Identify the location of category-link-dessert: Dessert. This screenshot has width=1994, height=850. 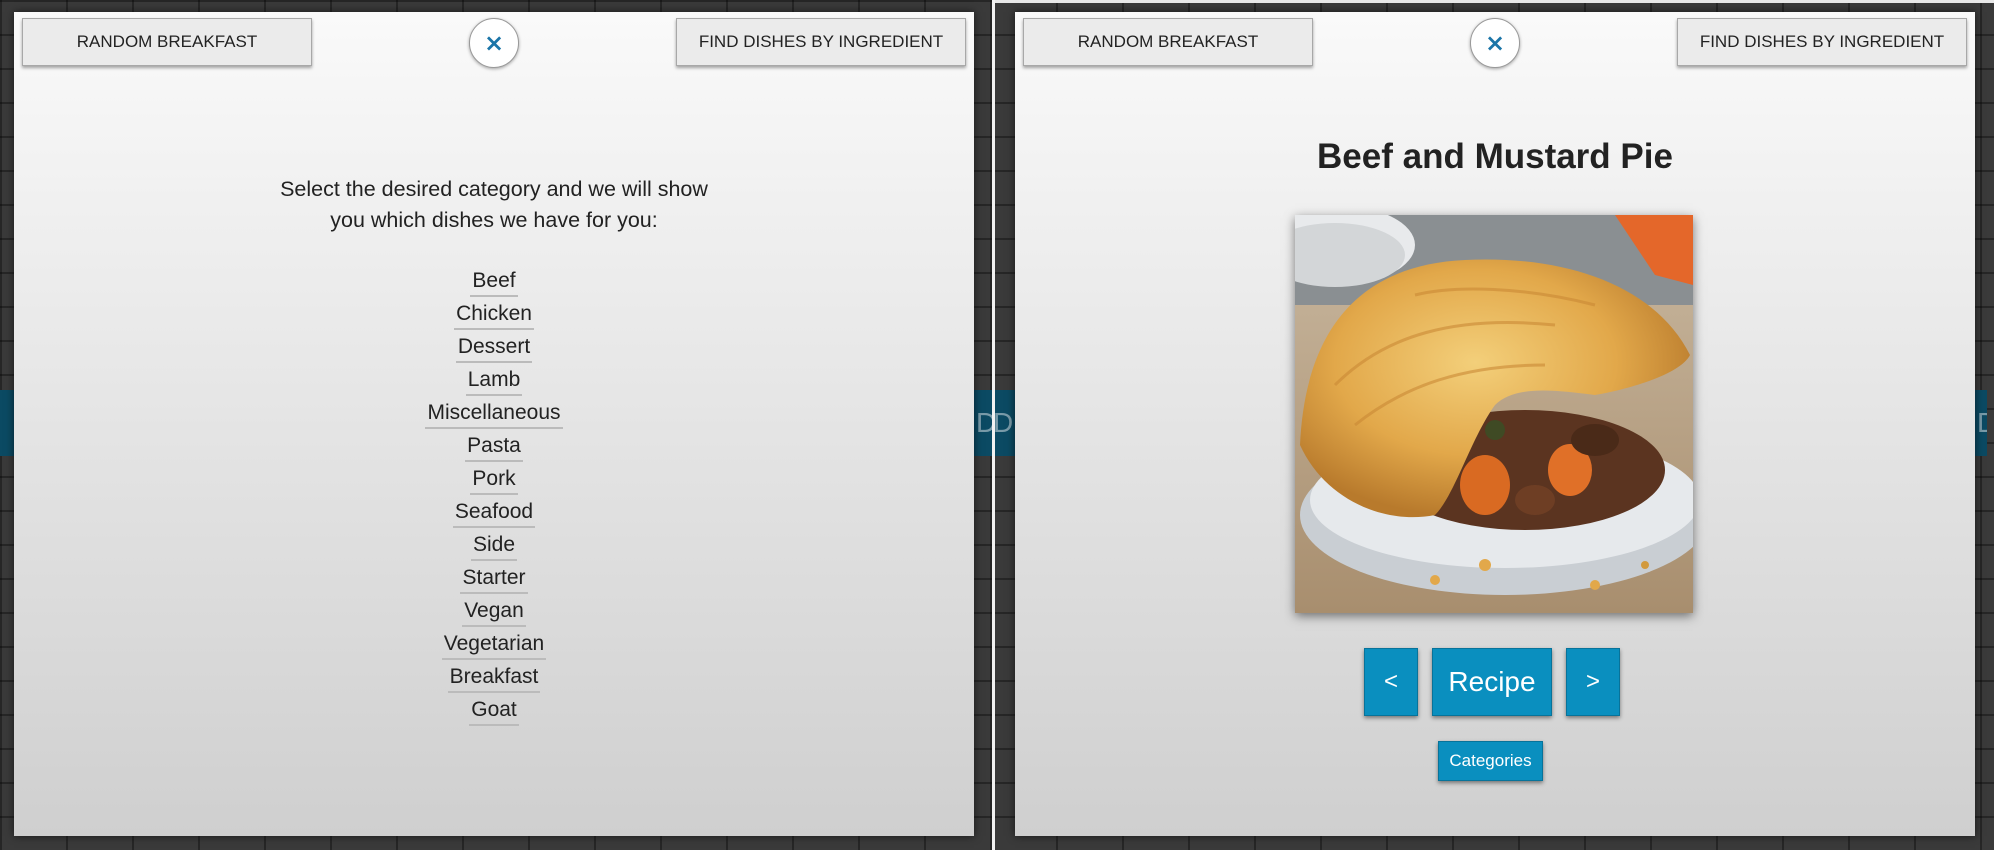
(494, 347).